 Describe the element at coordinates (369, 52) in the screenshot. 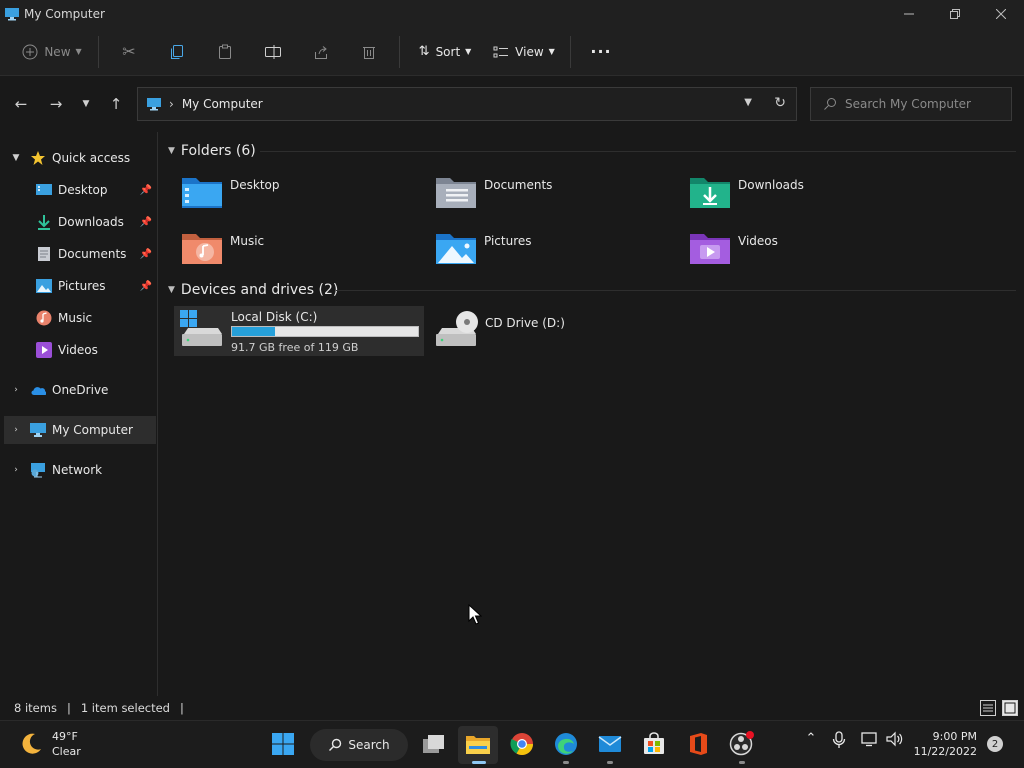

I see `delete-button` at that location.